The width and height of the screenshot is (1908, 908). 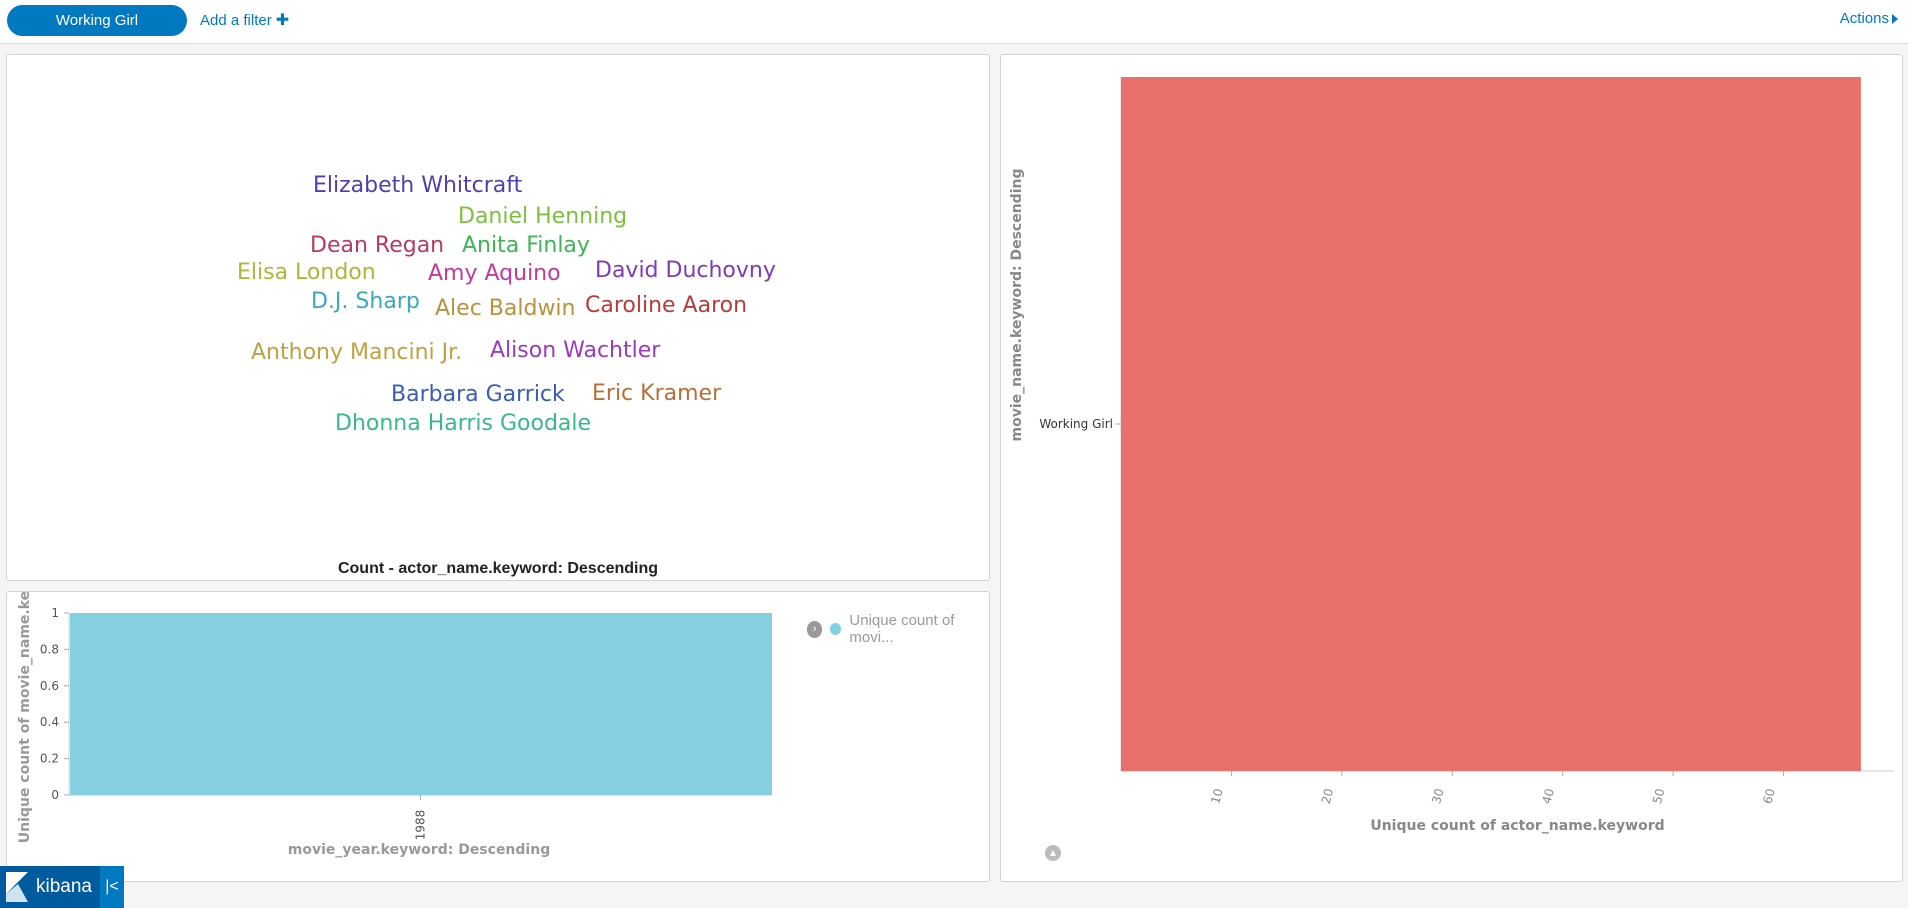 I want to click on word-cloud-term: Elizabeth Whitcraft, so click(x=417, y=186).